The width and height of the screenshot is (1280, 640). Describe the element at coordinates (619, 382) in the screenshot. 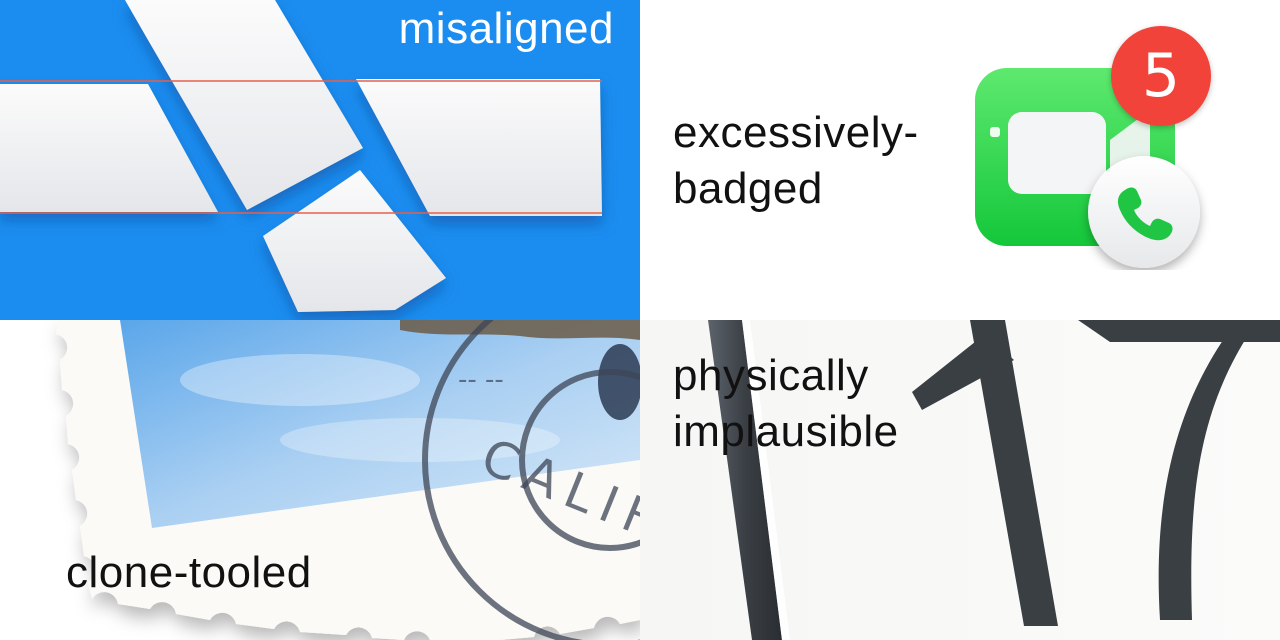

I see `eagle-head` at that location.